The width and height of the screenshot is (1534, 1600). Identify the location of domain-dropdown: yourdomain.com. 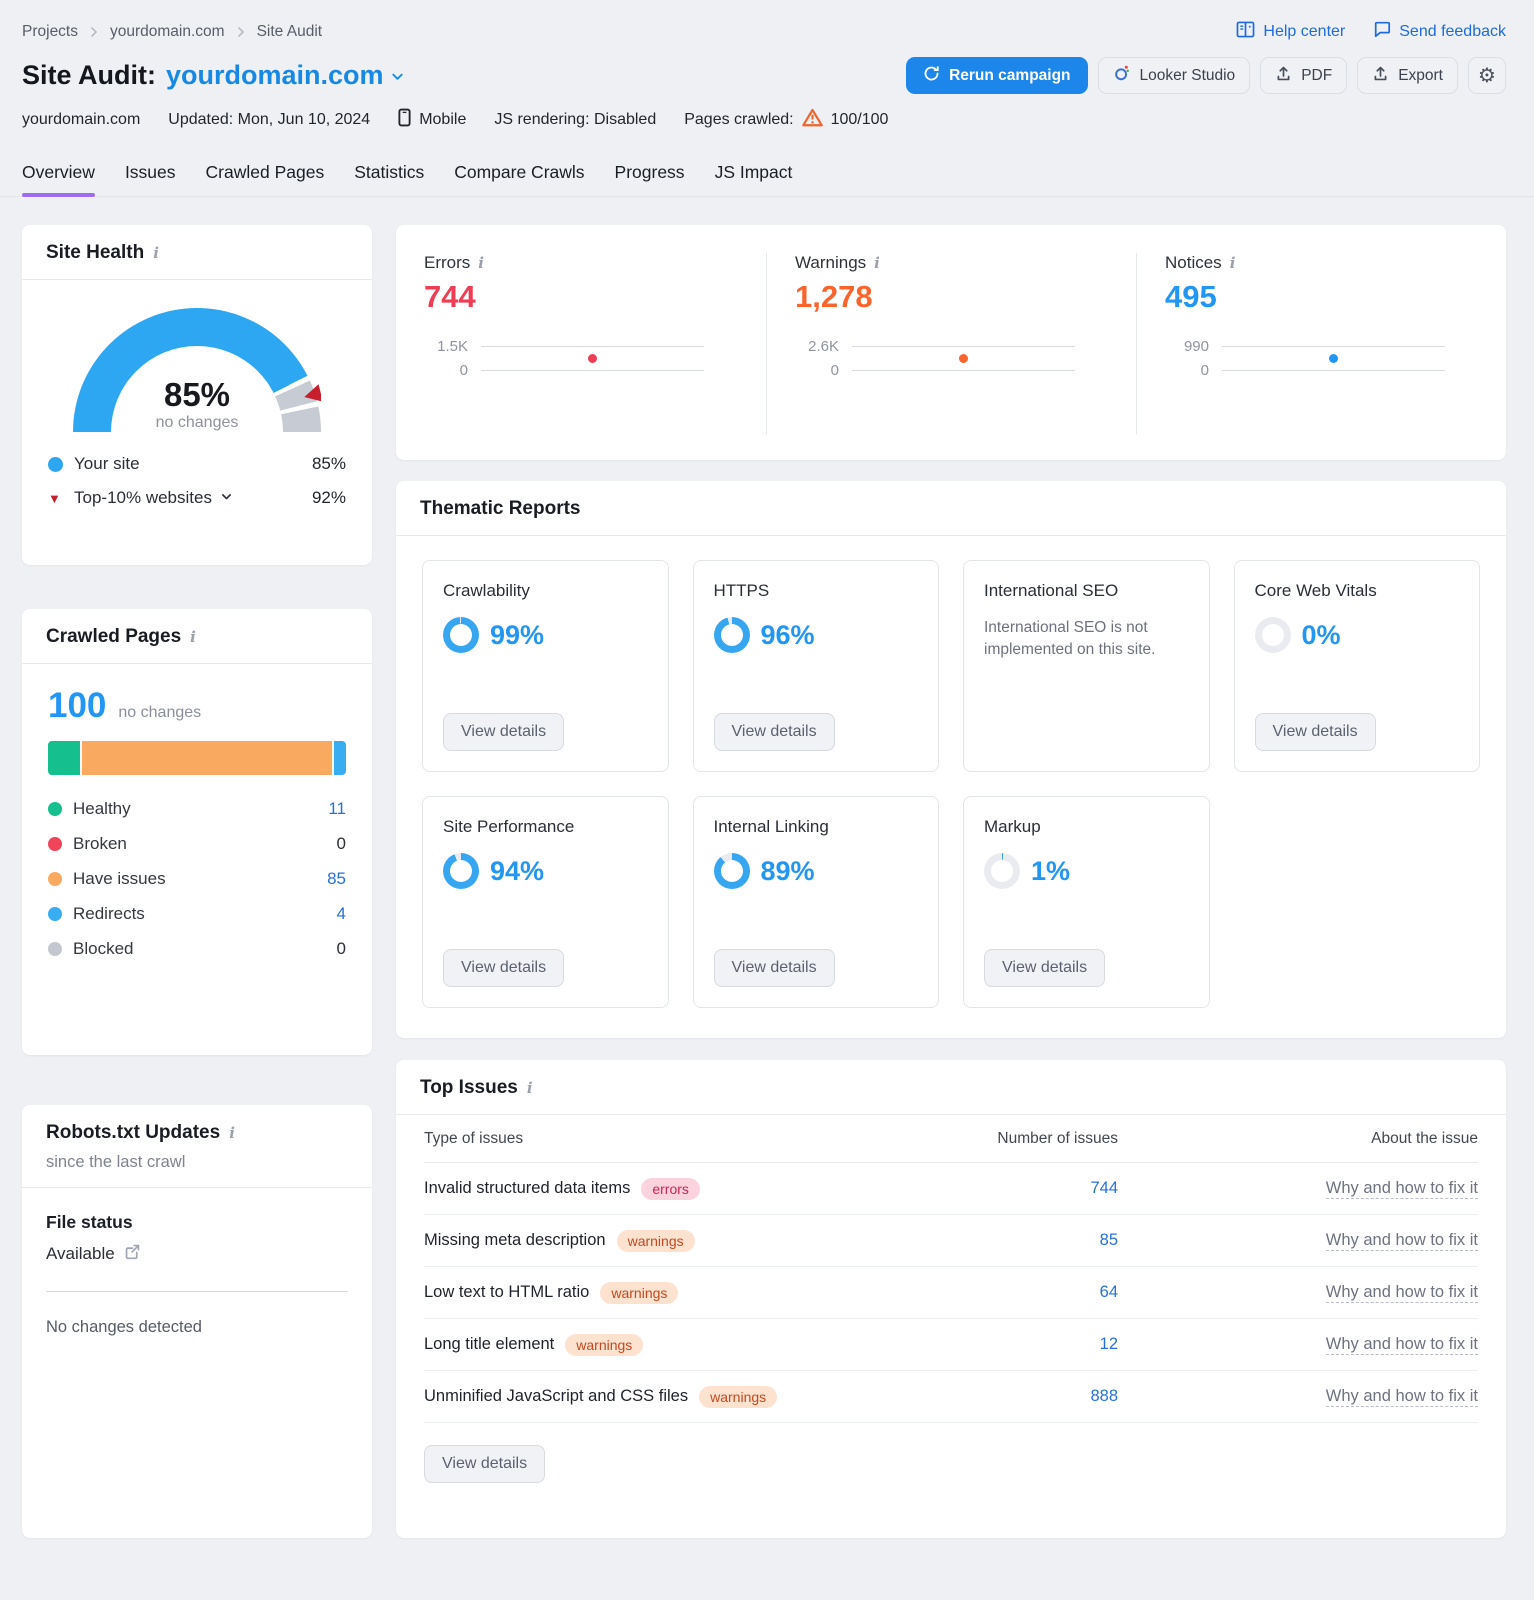
(285, 75).